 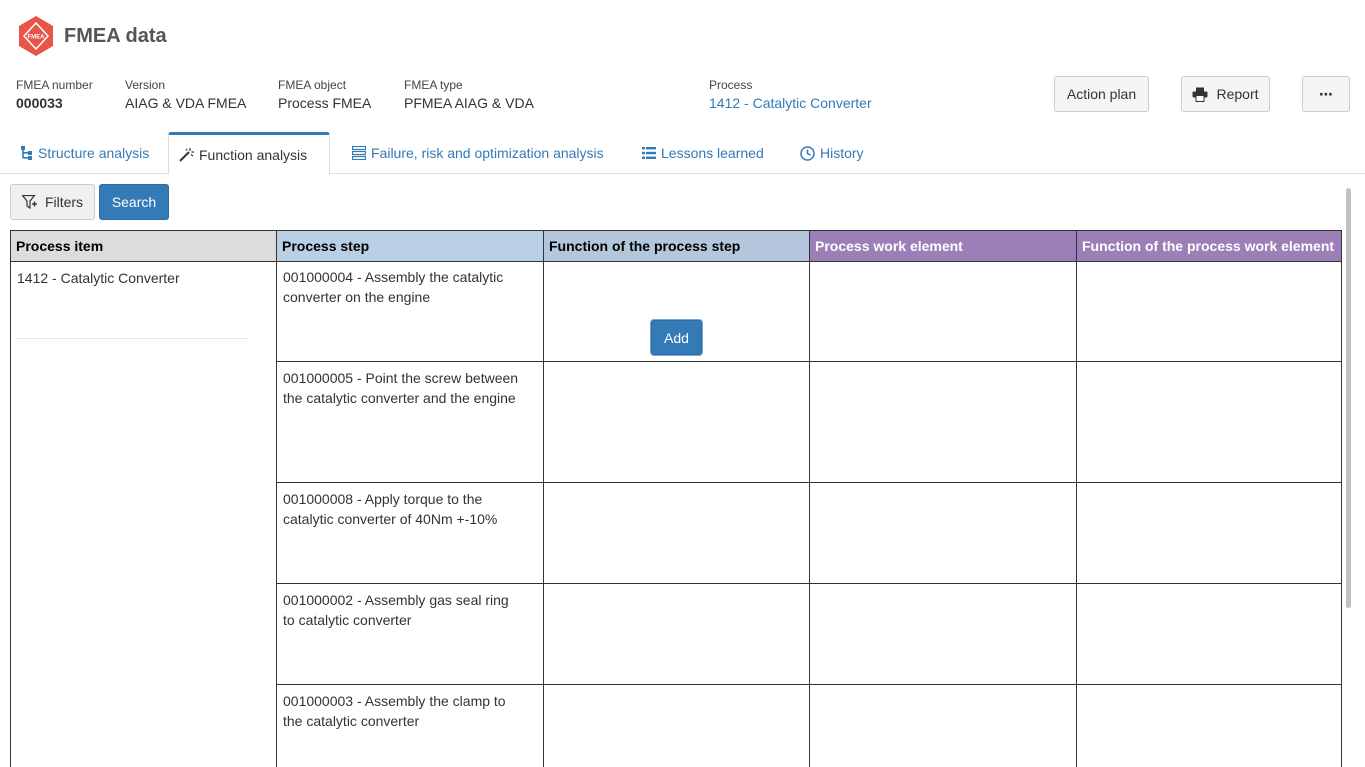 What do you see at coordinates (676, 246) in the screenshot?
I see `header-function-process-step: Function of the process step` at bounding box center [676, 246].